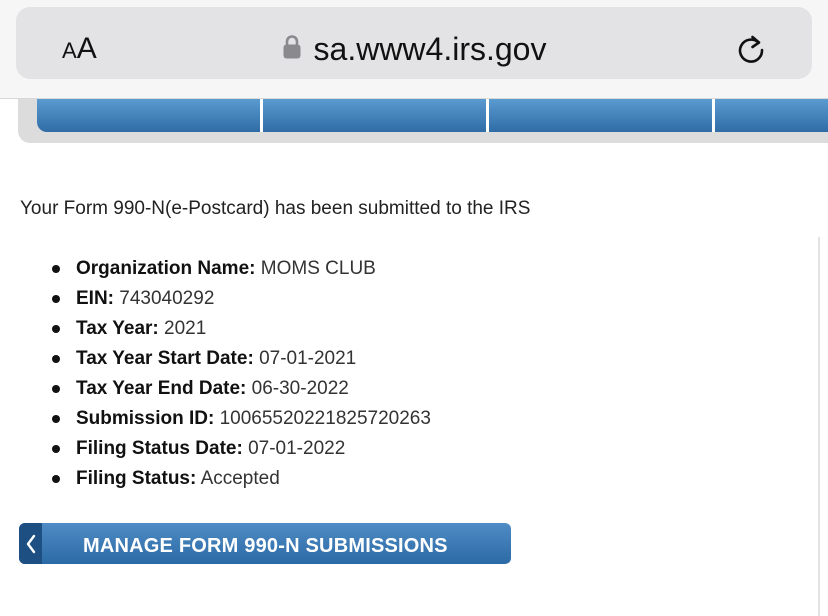 This screenshot has width=828, height=616. I want to click on detail-filing-status: Filing Status: Accepted, so click(240, 481).